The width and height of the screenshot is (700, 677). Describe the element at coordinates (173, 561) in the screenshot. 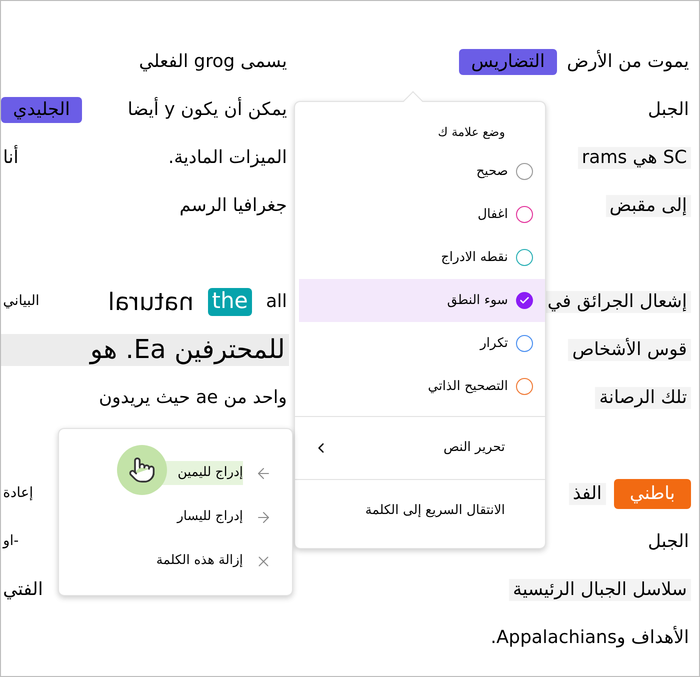

I see `submenu-item: إزالة هذه الكلمة` at that location.